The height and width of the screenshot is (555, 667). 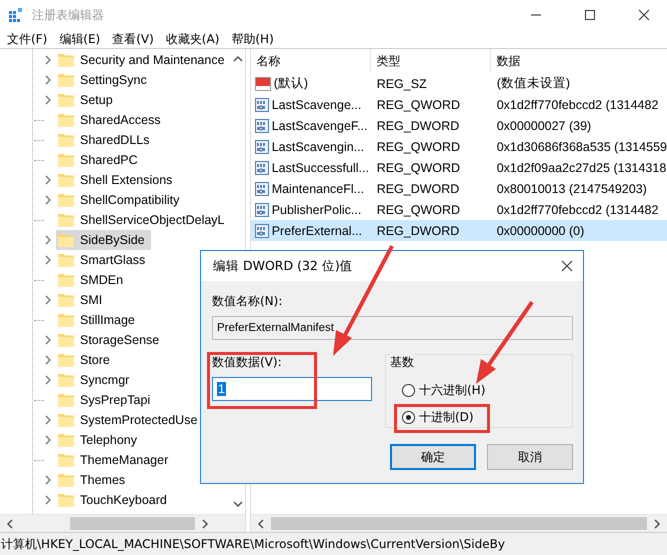 What do you see at coordinates (106, 140) in the screenshot?
I see `tree-item: SharedDLLs` at bounding box center [106, 140].